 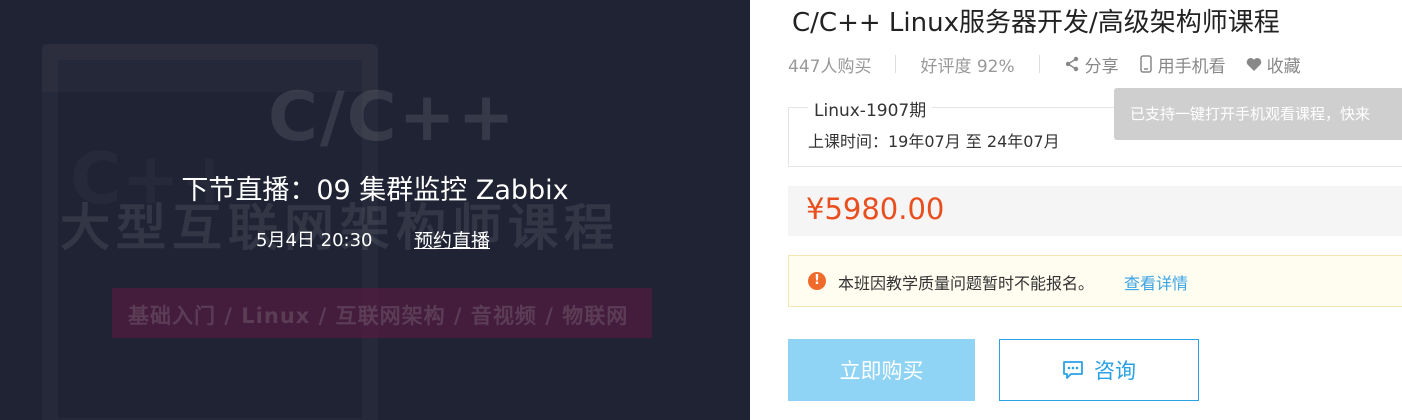 I want to click on buy-now-label: 立即购买, so click(x=881, y=371).